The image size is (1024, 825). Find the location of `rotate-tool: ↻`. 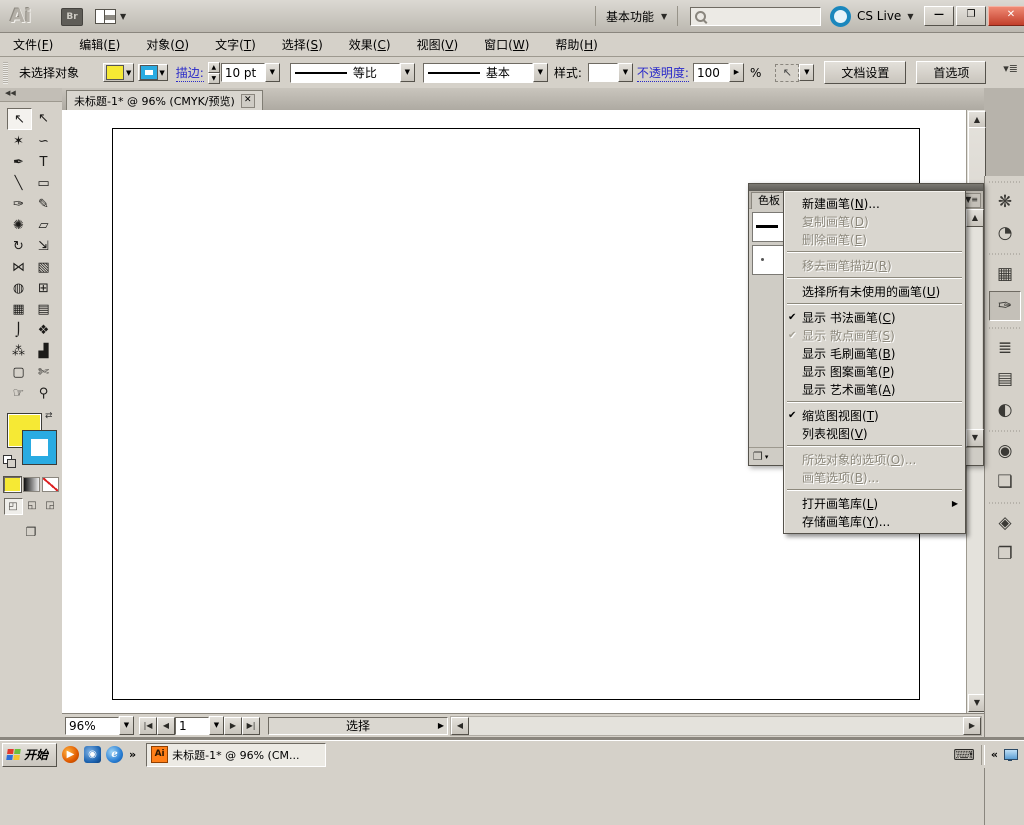

rotate-tool: ↻ is located at coordinates (18, 246).